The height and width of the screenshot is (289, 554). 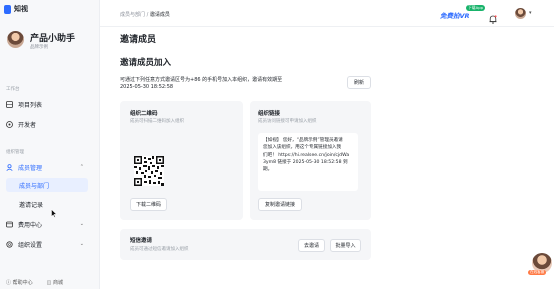 I want to click on sidebar-item-billing: 费用中心 ⌄, so click(x=47, y=224).